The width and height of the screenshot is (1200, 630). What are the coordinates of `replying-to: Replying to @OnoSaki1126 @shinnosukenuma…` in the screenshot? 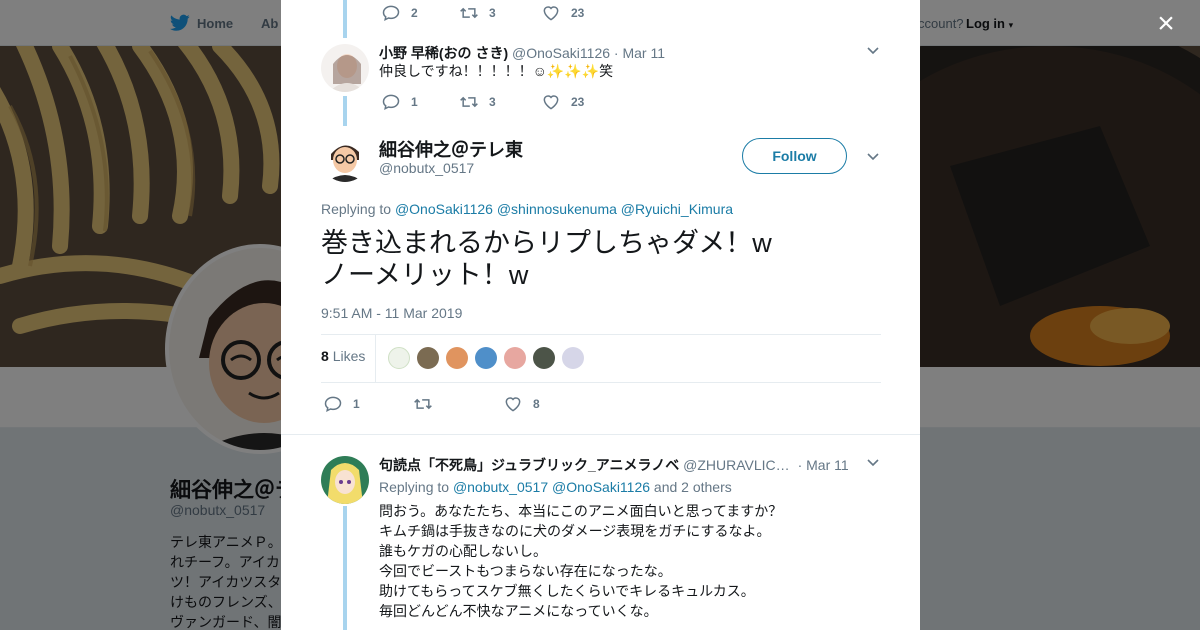 It's located at (527, 209).